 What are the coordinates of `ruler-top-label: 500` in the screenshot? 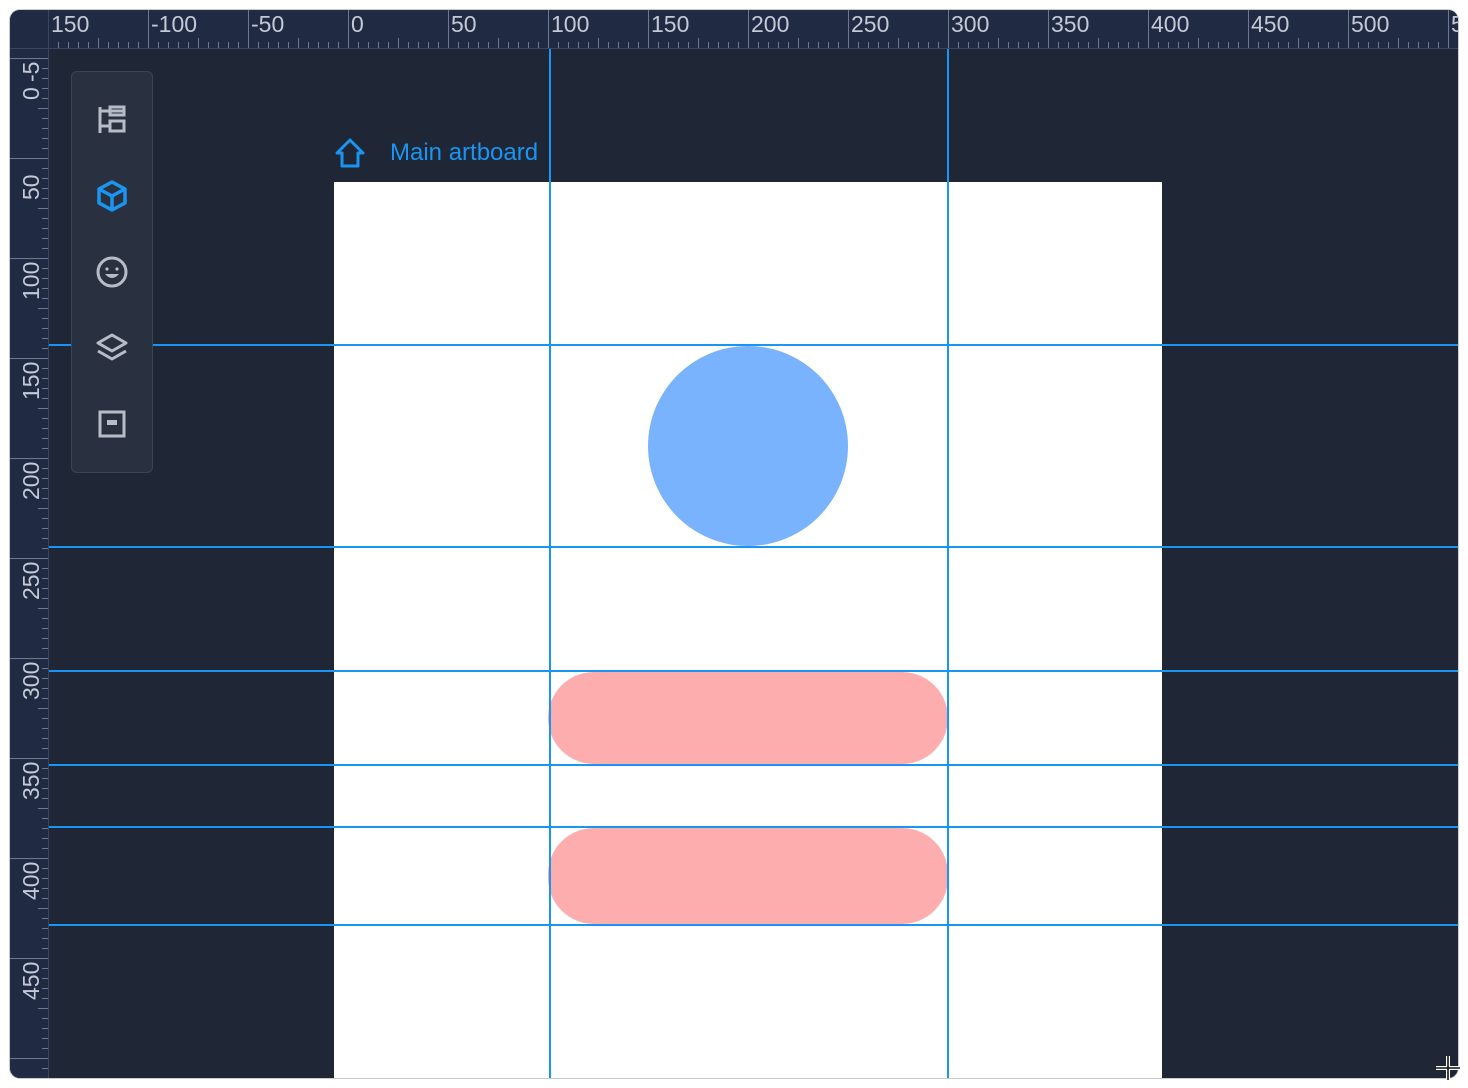 It's located at (1370, 24).